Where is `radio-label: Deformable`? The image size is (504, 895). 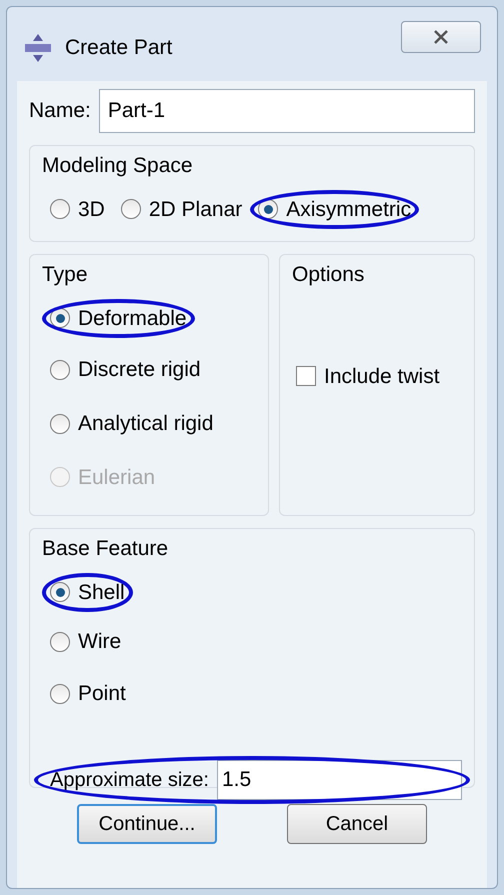 radio-label: Deformable is located at coordinates (132, 319).